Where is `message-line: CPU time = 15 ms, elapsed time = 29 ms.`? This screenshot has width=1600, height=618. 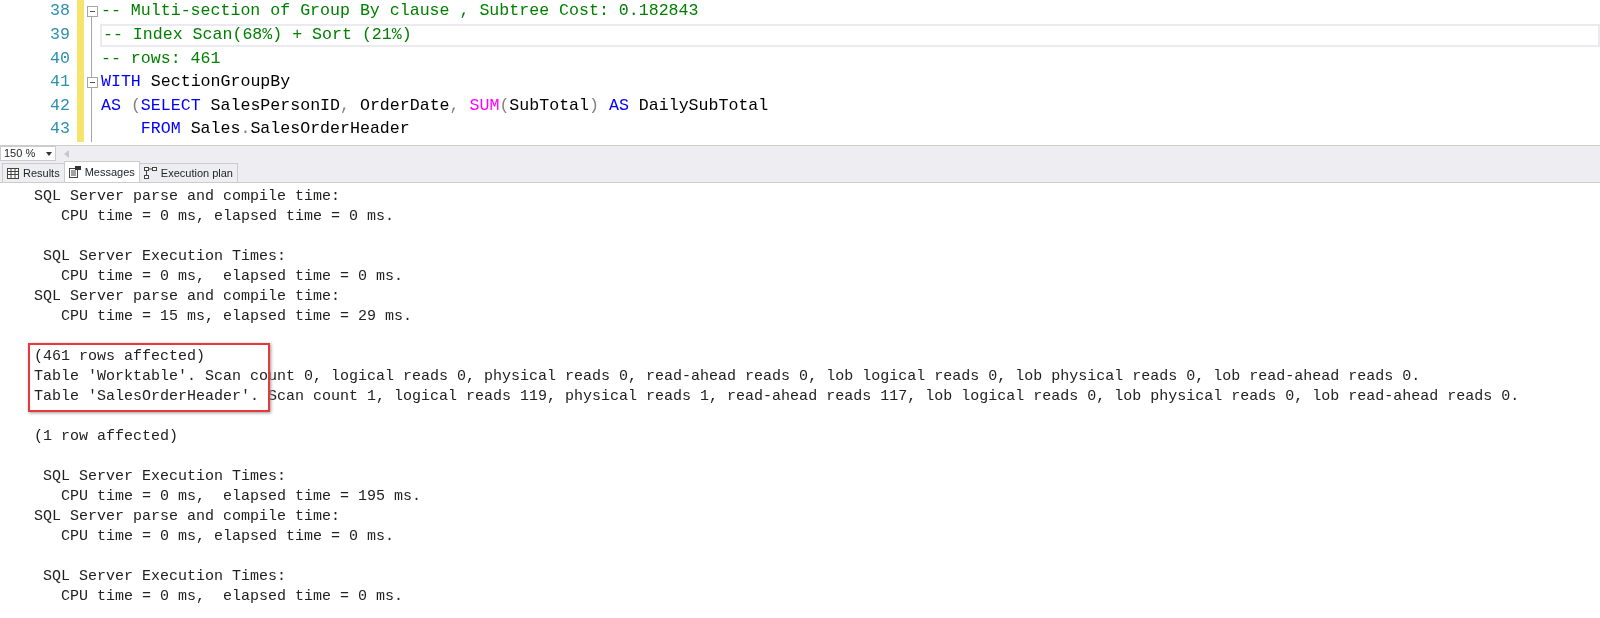 message-line: CPU time = 15 ms, elapsed time = 29 ms. is located at coordinates (237, 317).